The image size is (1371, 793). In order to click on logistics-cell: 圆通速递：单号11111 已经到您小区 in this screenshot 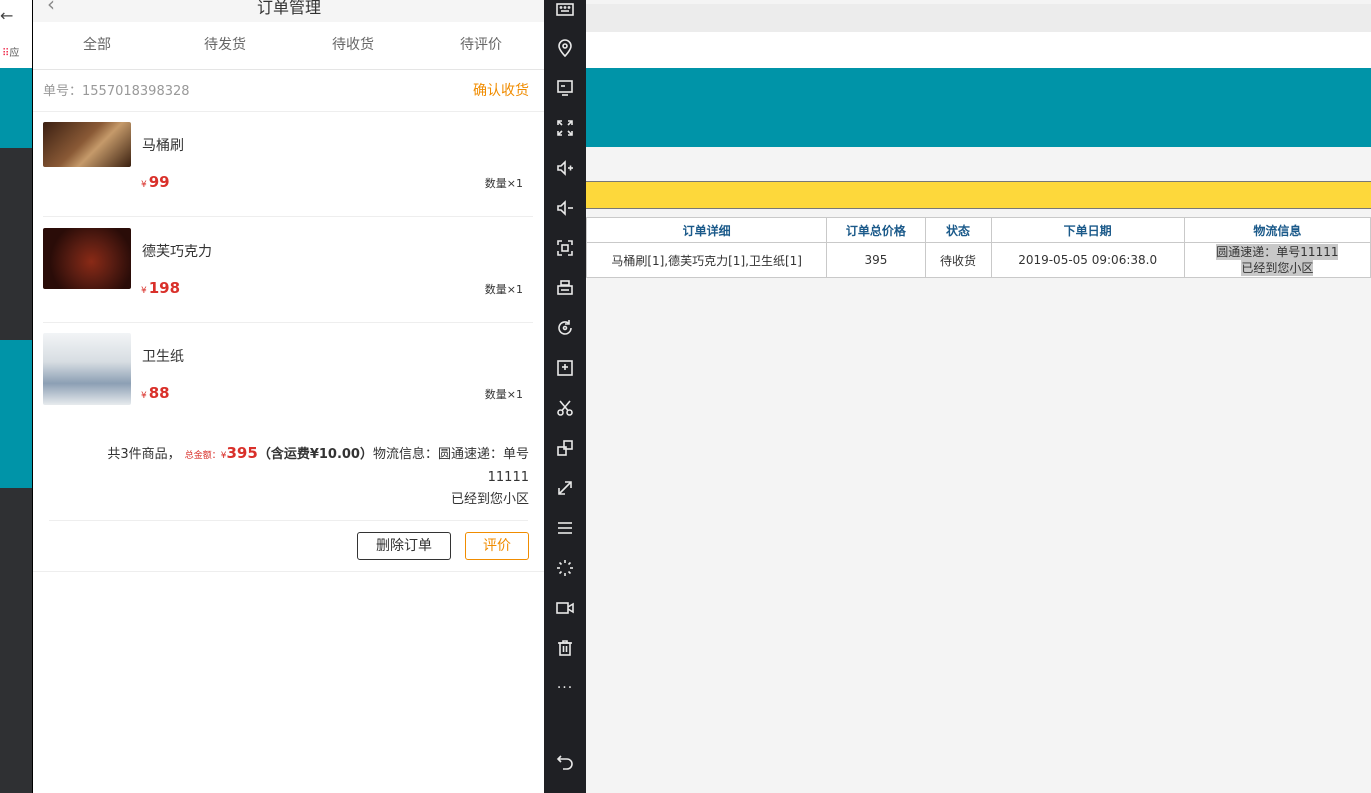, I will do `click(1277, 260)`.